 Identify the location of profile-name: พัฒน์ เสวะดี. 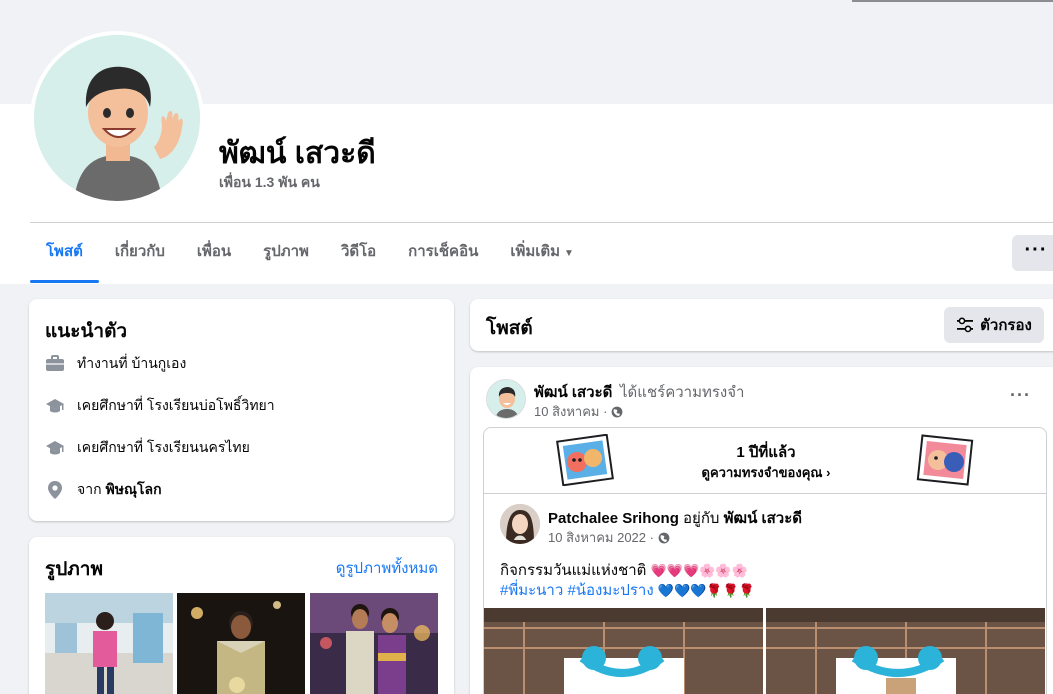
(297, 153).